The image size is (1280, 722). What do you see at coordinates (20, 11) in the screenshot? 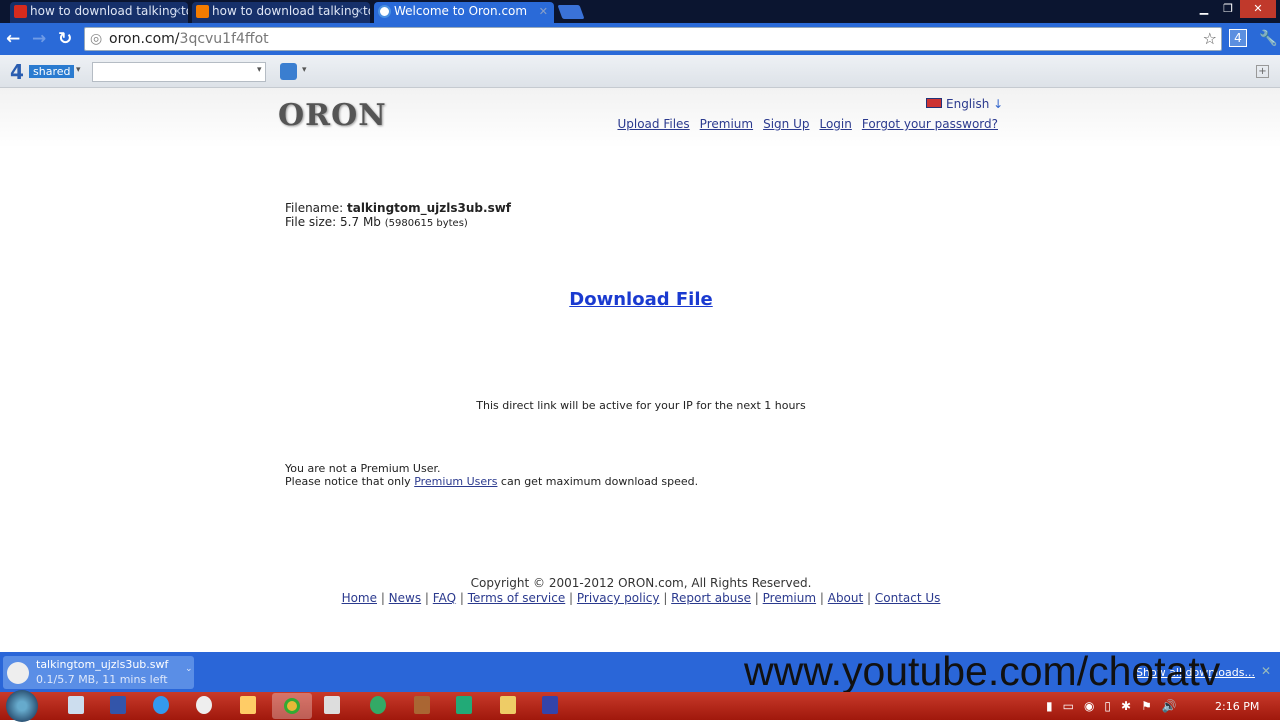
I see `youtube-icon` at bounding box center [20, 11].